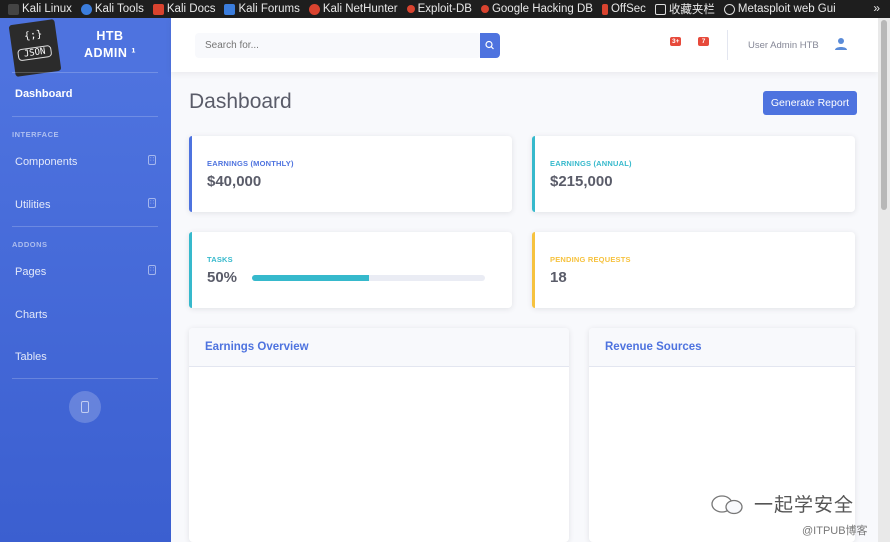 This screenshot has width=890, height=542. I want to click on ghdb-icon, so click(484, 9).